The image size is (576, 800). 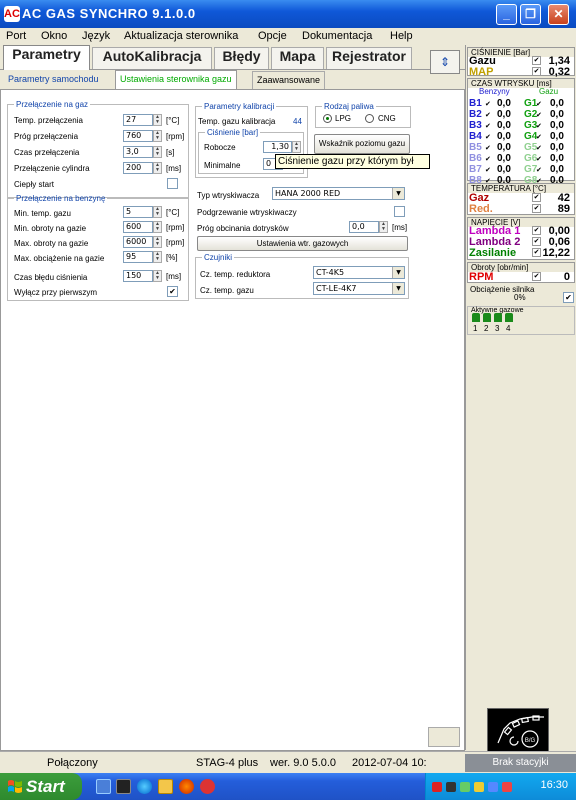 What do you see at coordinates (359, 288) in the screenshot?
I see `gas-sensor-select: CT-LE-4K7 ▼` at bounding box center [359, 288].